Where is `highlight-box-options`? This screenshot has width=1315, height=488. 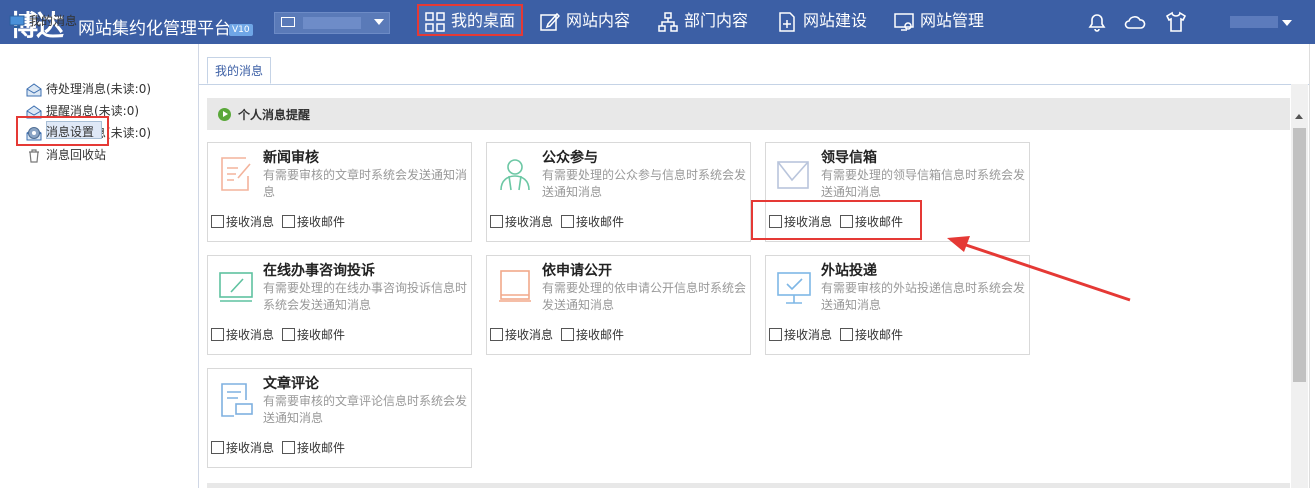 highlight-box-options is located at coordinates (836, 220).